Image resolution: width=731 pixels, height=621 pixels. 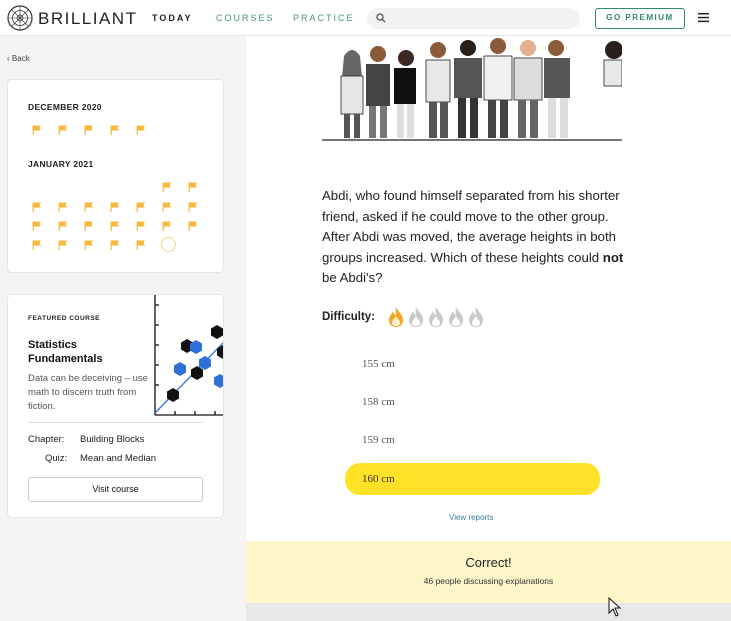 I want to click on featured-course-label: FEATURED COURSE, so click(x=64, y=318).